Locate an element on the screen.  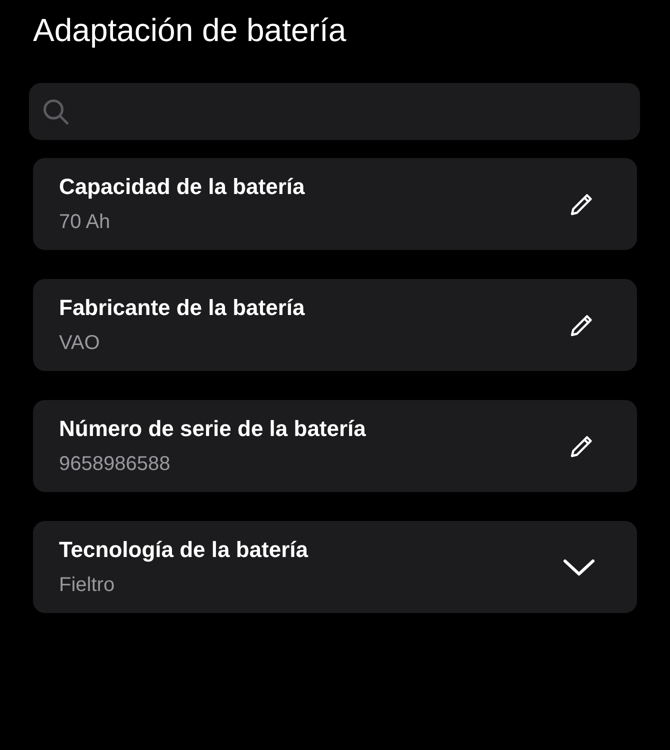
search-field is located at coordinates (334, 111).